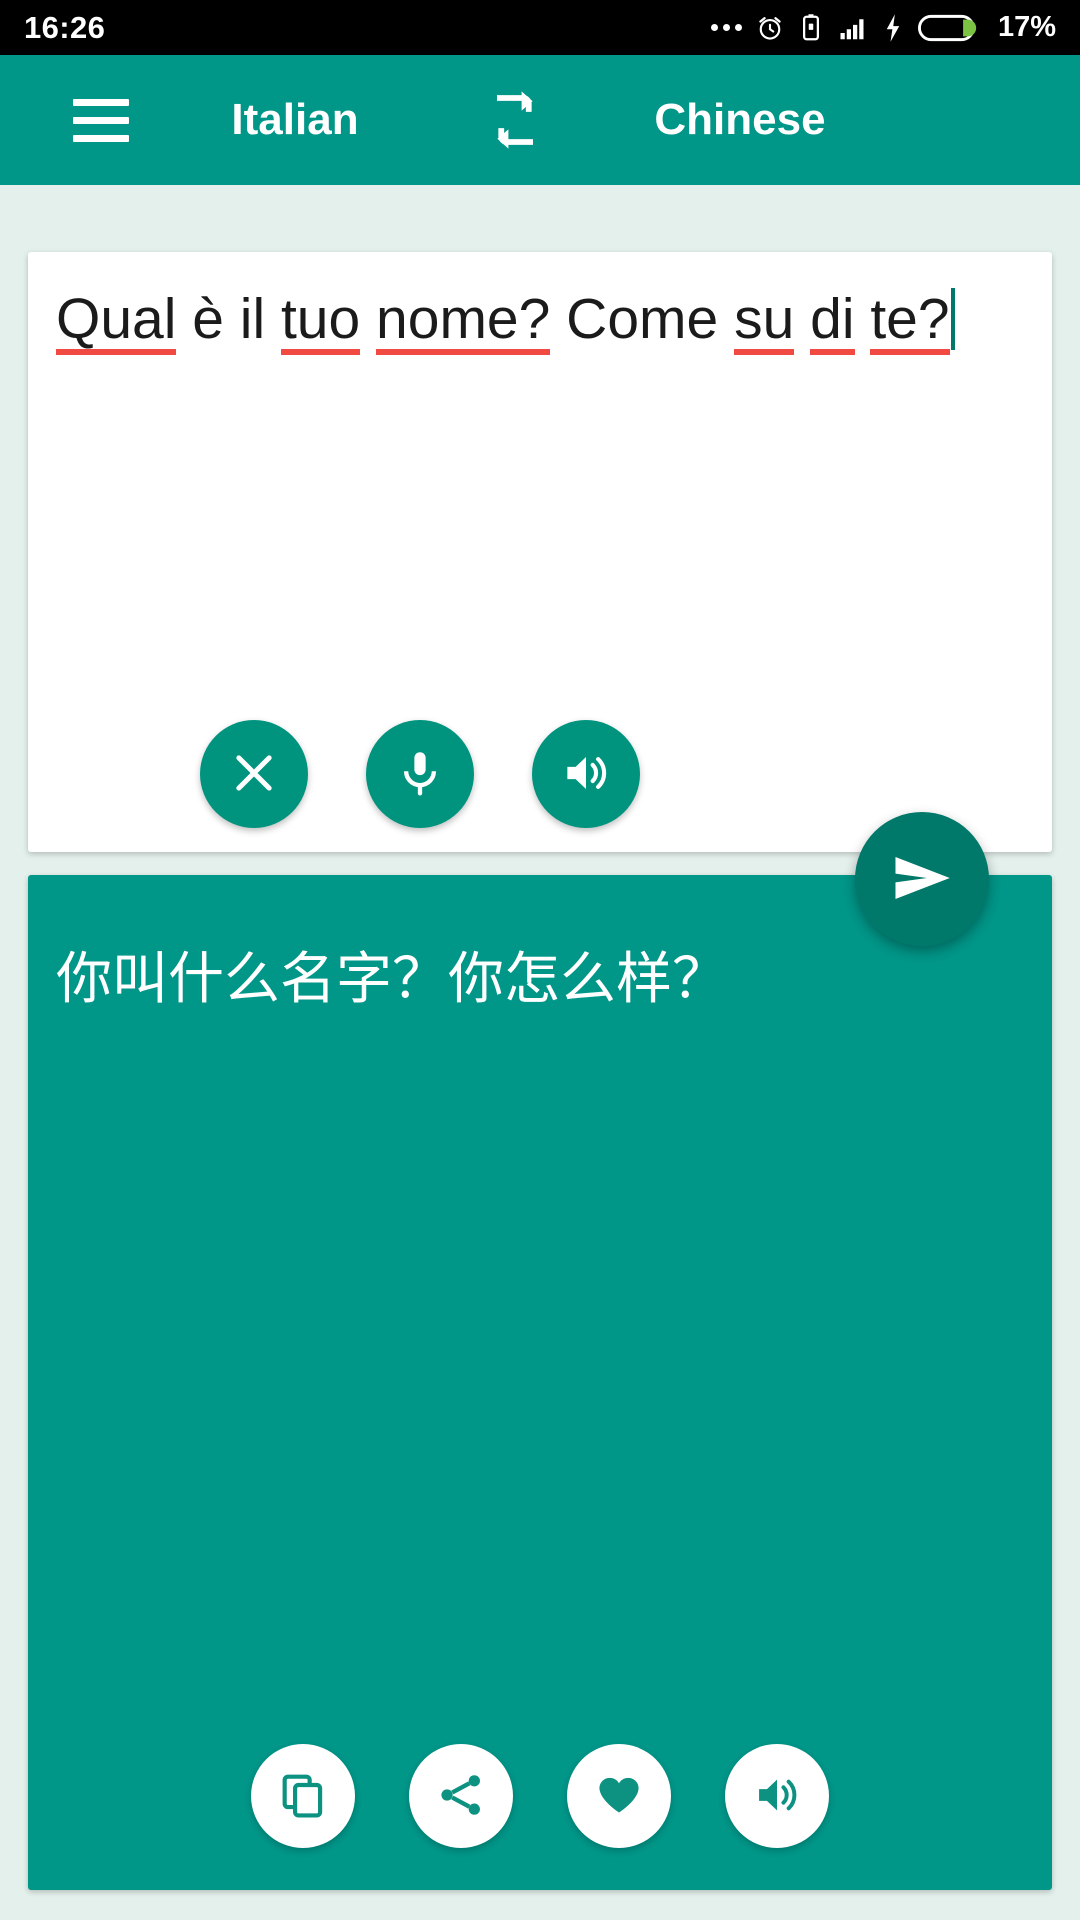  I want to click on charging-bolt-icon, so click(893, 28).